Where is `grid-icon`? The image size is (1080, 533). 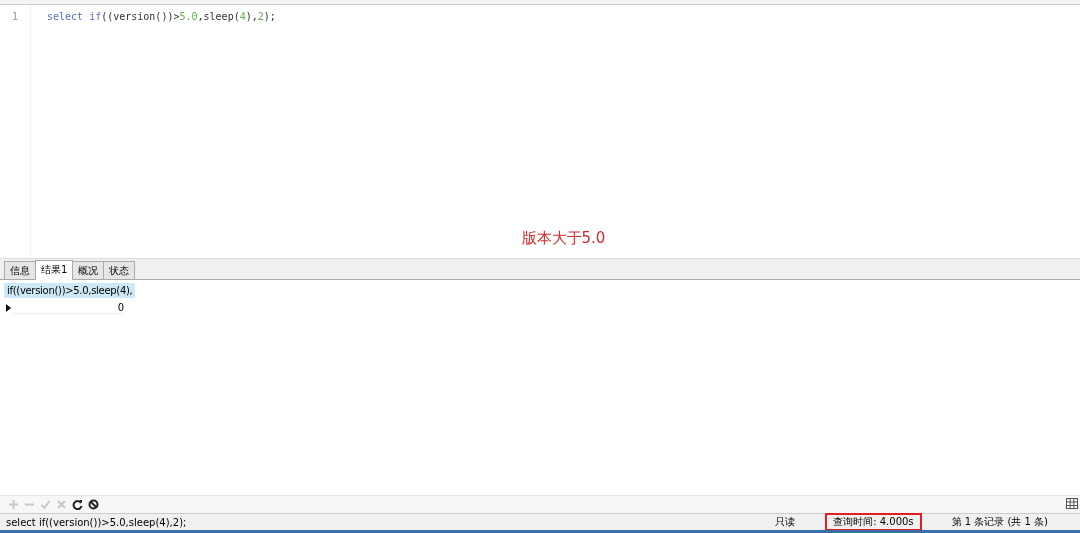 grid-icon is located at coordinates (1072, 503).